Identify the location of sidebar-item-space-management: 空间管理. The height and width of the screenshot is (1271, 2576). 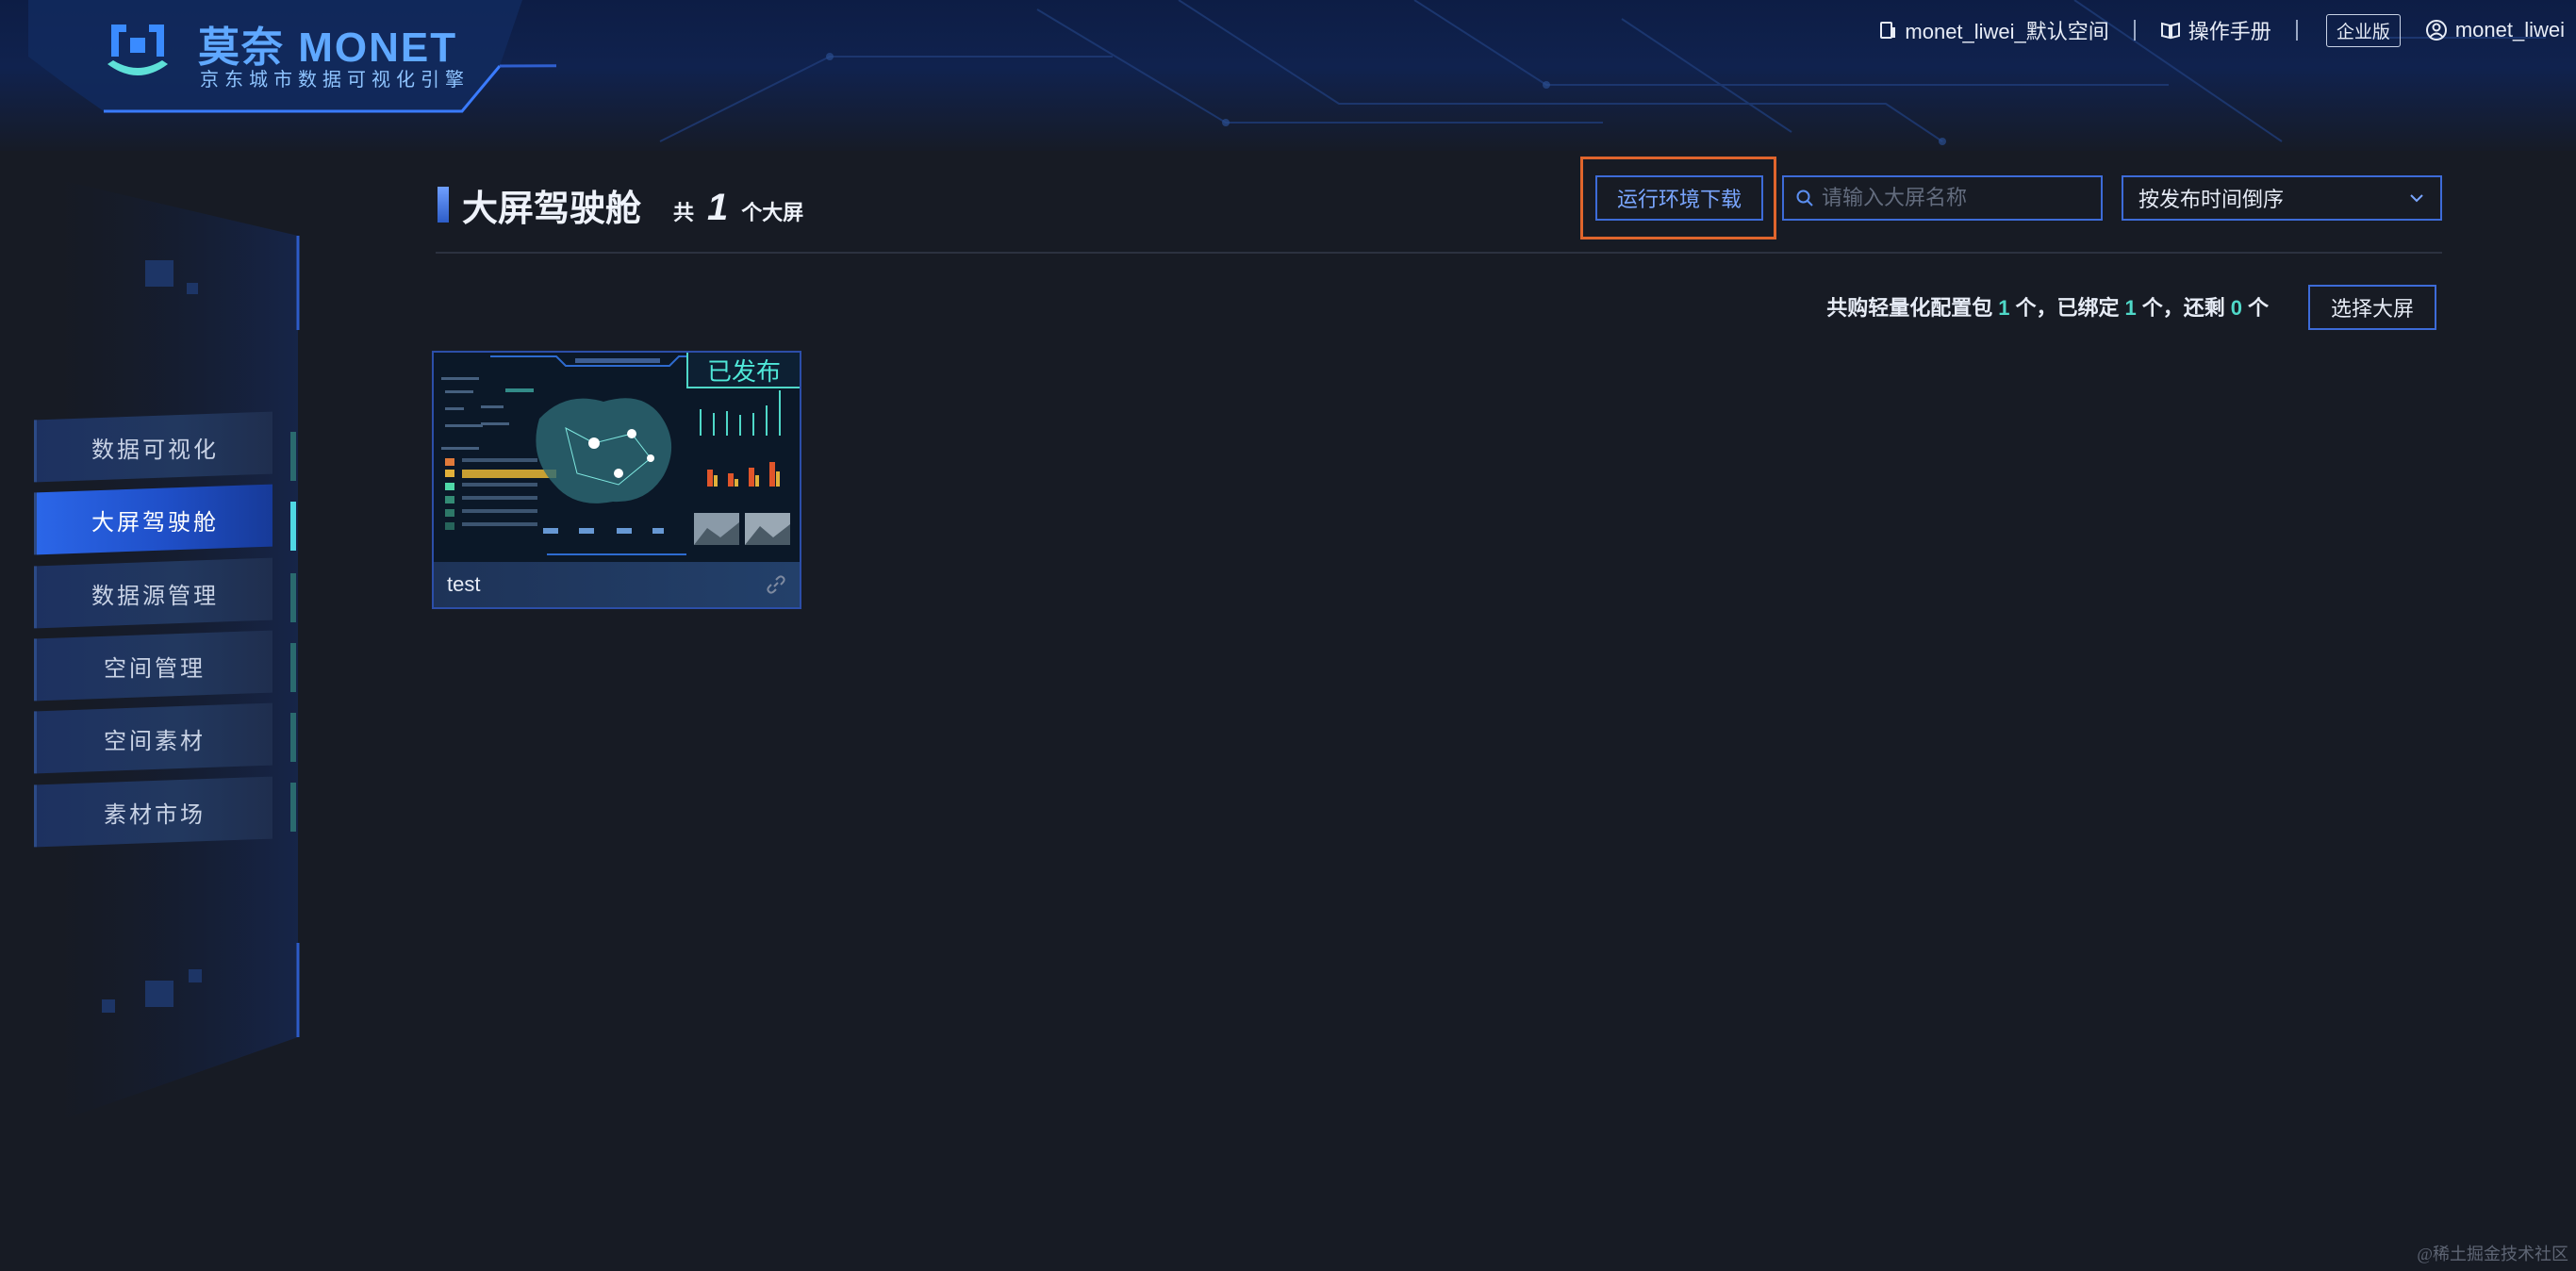
(153, 666).